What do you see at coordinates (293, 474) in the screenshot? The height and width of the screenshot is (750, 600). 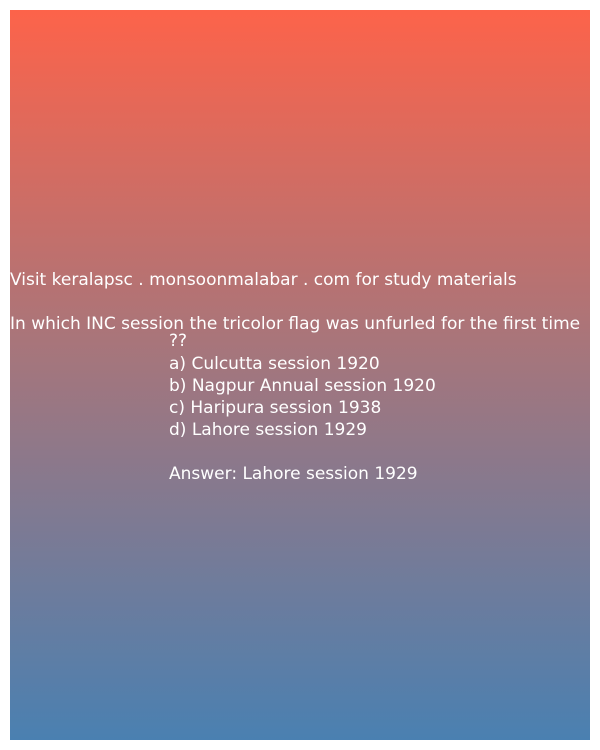 I see `answer-text: Answer: Lahore session 1929` at bounding box center [293, 474].